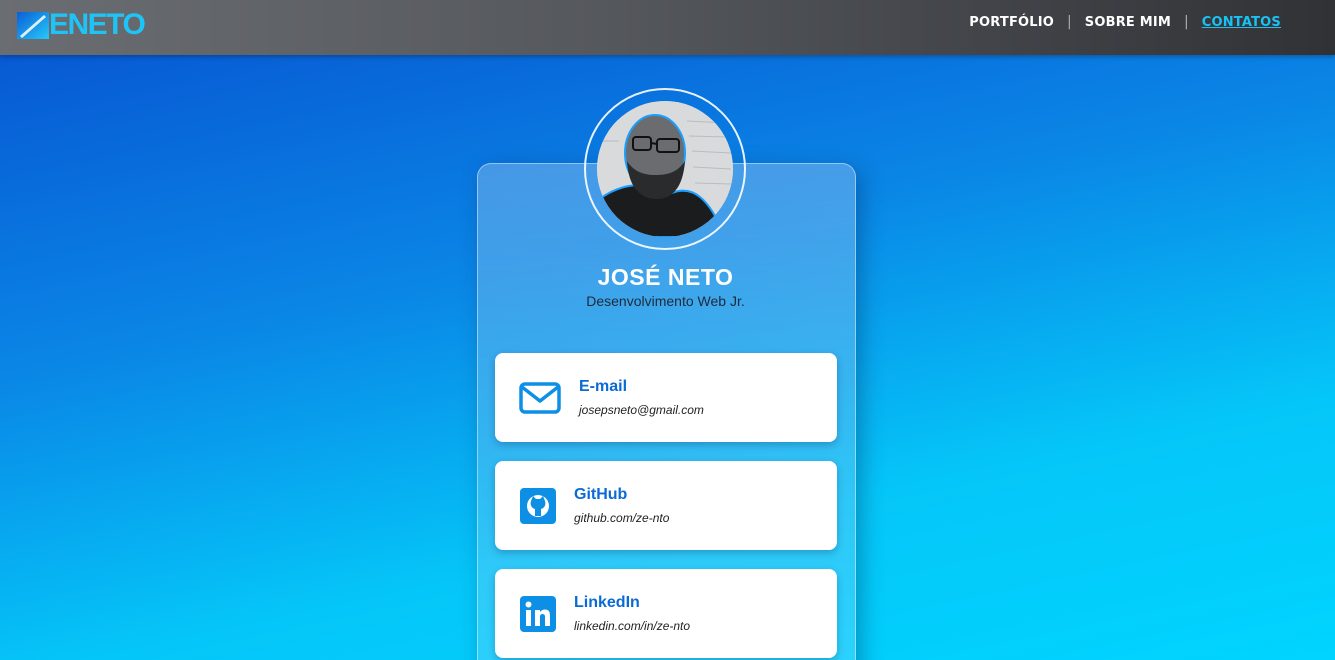 Image resolution: width=1335 pixels, height=660 pixels. Describe the element at coordinates (601, 494) in the screenshot. I see `contact-title-github: GitHub` at that location.